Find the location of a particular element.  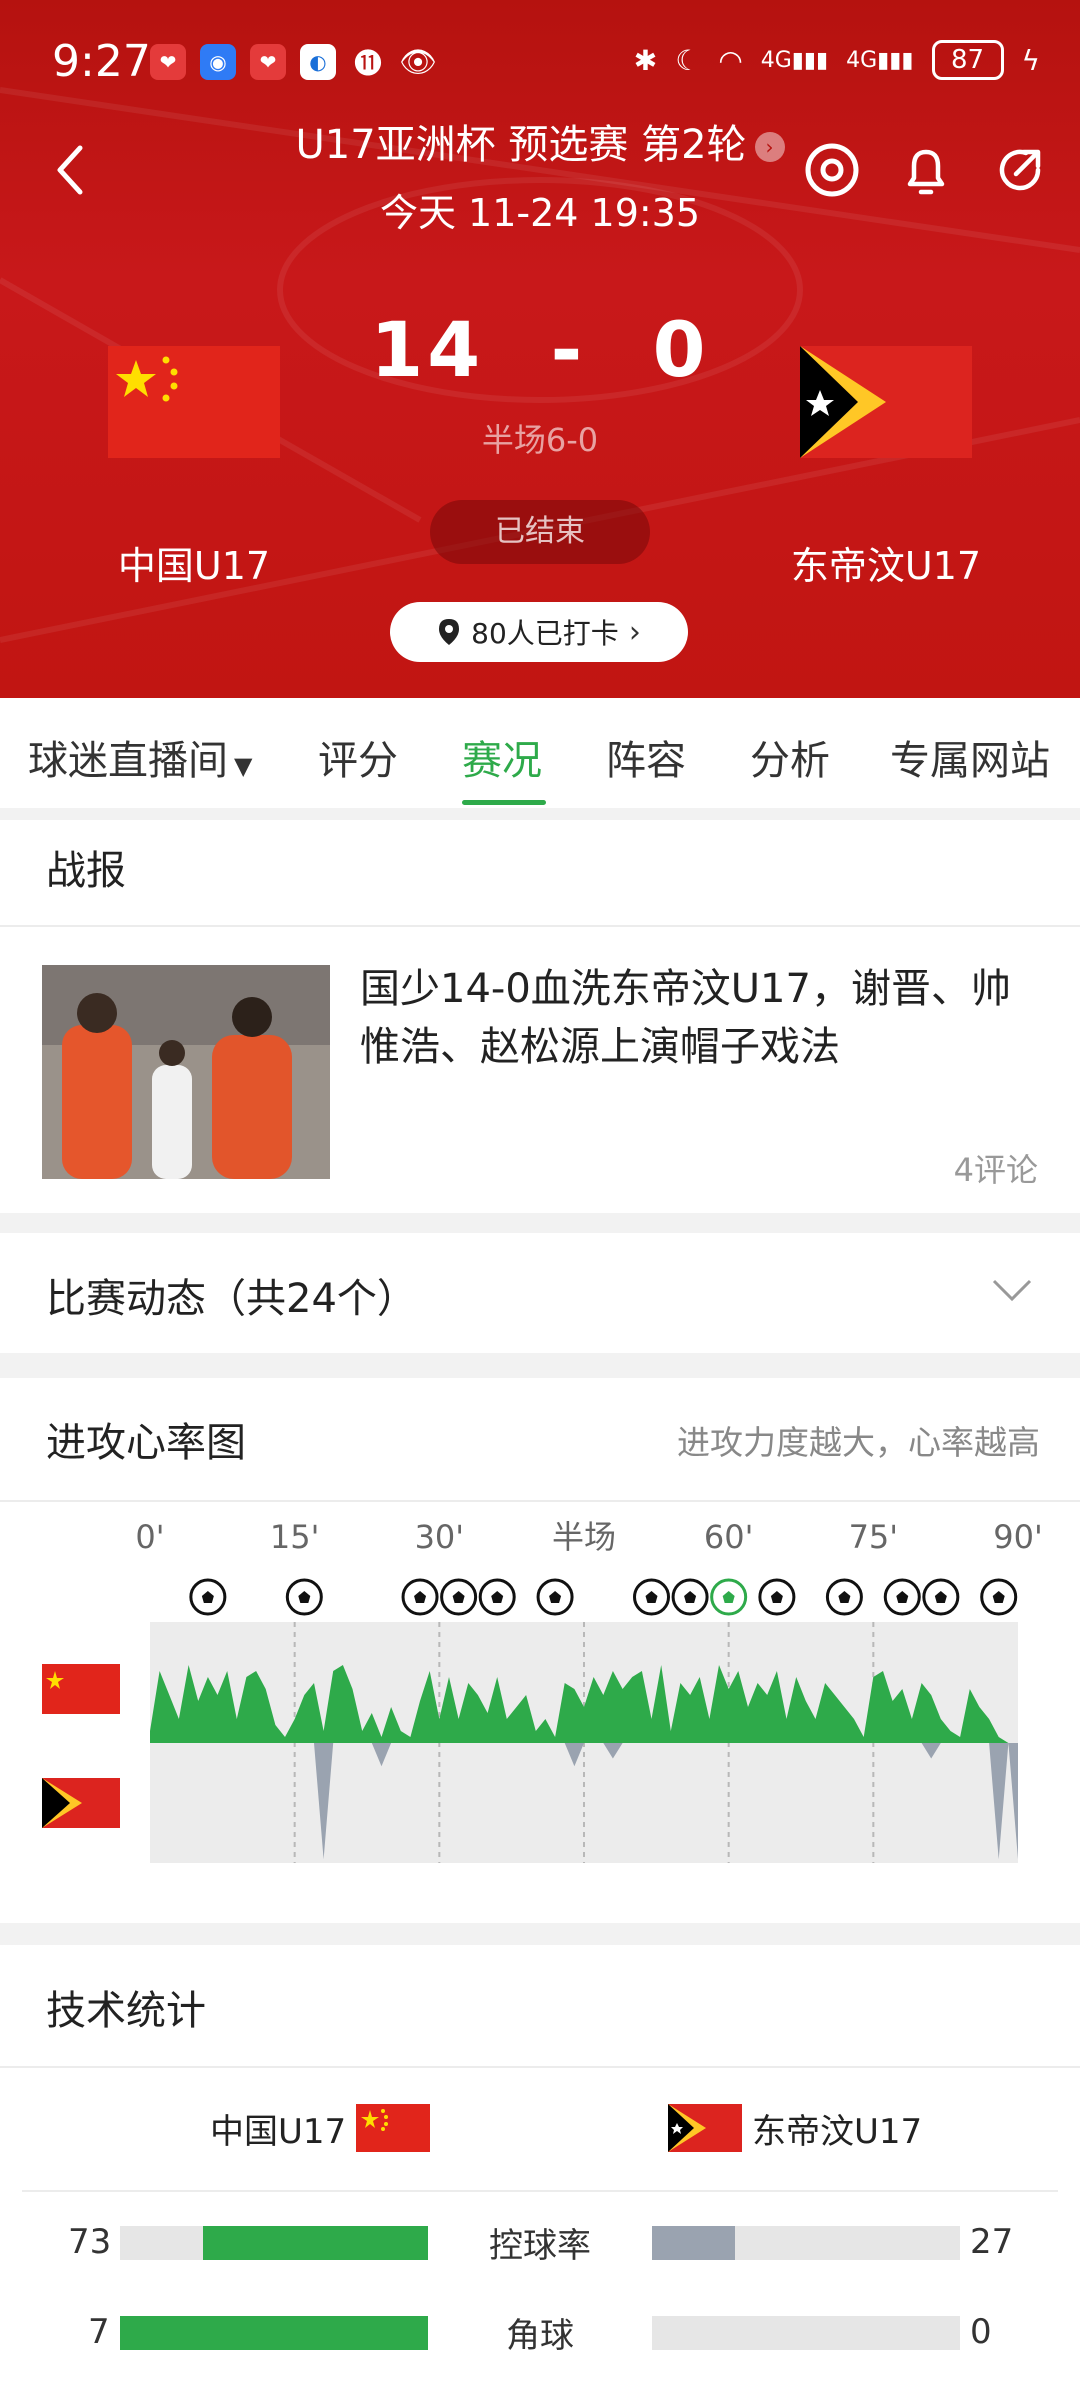

battery-icon: 87 is located at coordinates (967, 60).